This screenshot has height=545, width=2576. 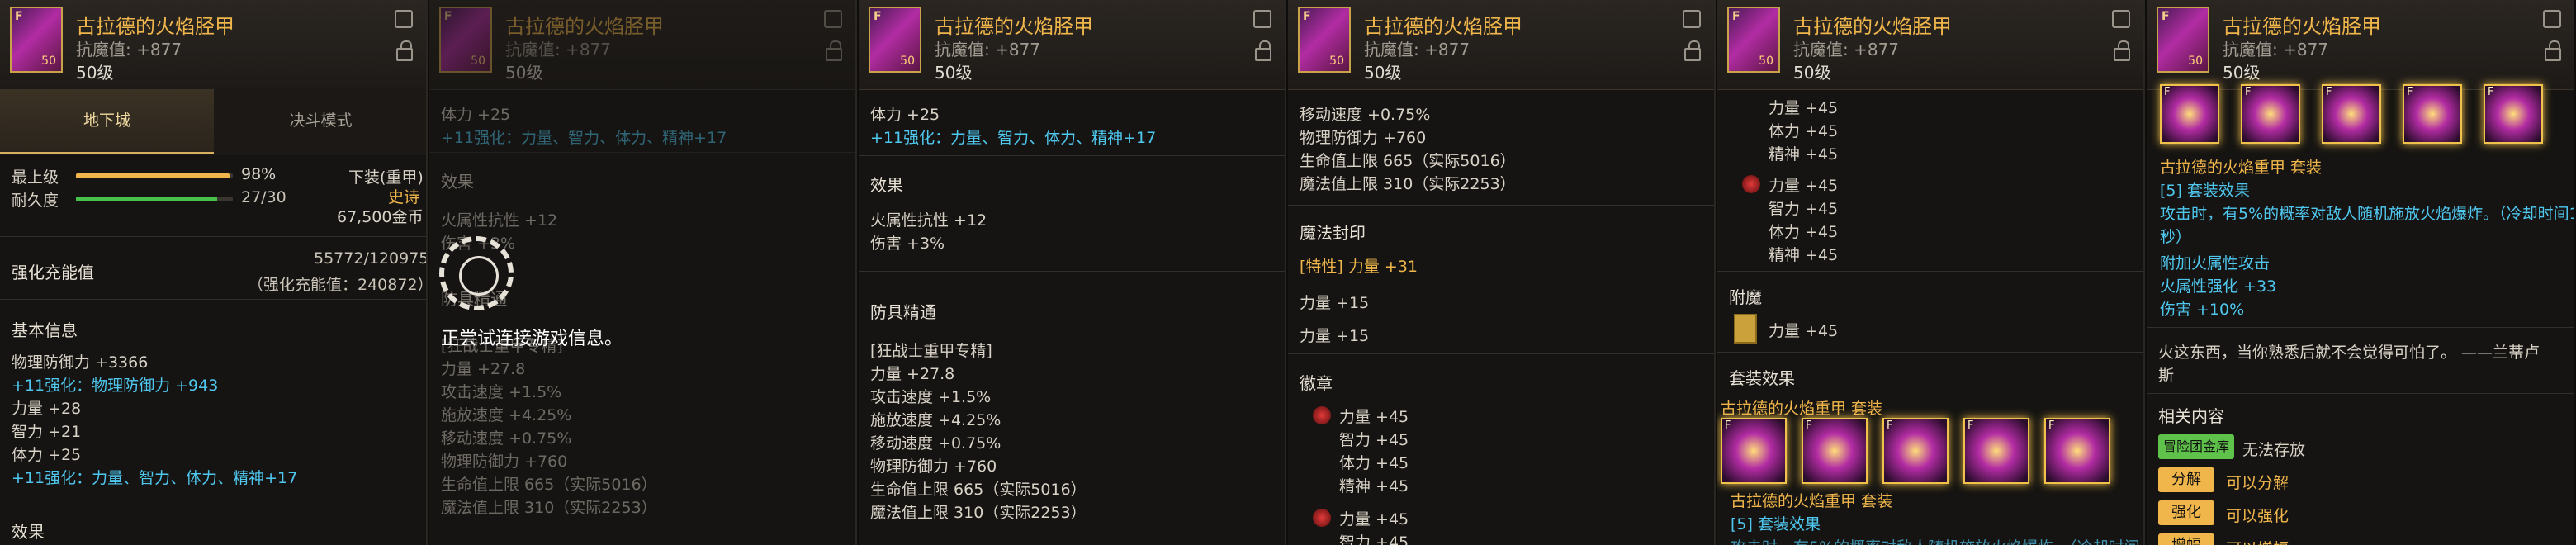 What do you see at coordinates (506, 415) in the screenshot?
I see `stat-line: 施放速度 +4.25%` at bounding box center [506, 415].